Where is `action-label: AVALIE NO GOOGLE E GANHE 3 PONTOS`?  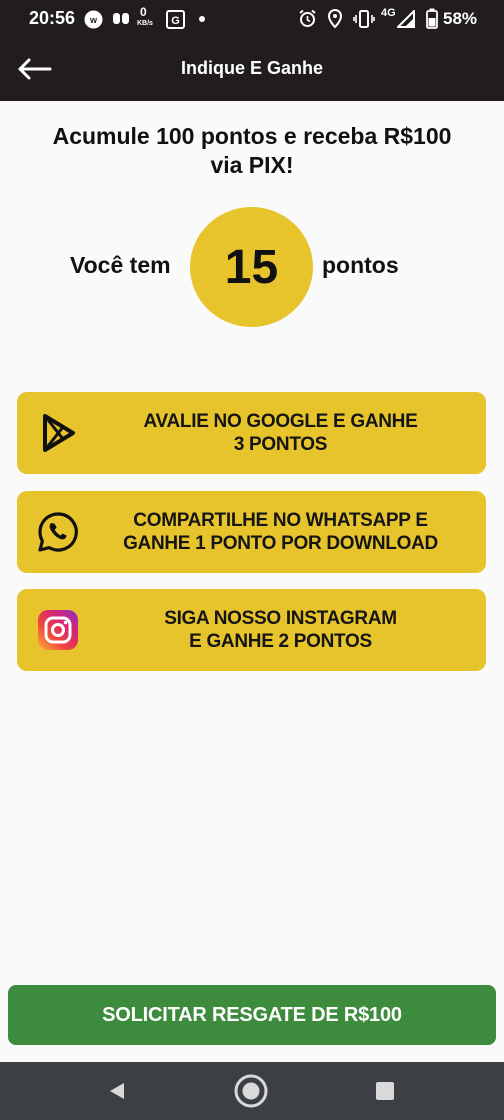
action-label: AVALIE NO GOOGLE E GANHE 3 PONTOS is located at coordinates (280, 433).